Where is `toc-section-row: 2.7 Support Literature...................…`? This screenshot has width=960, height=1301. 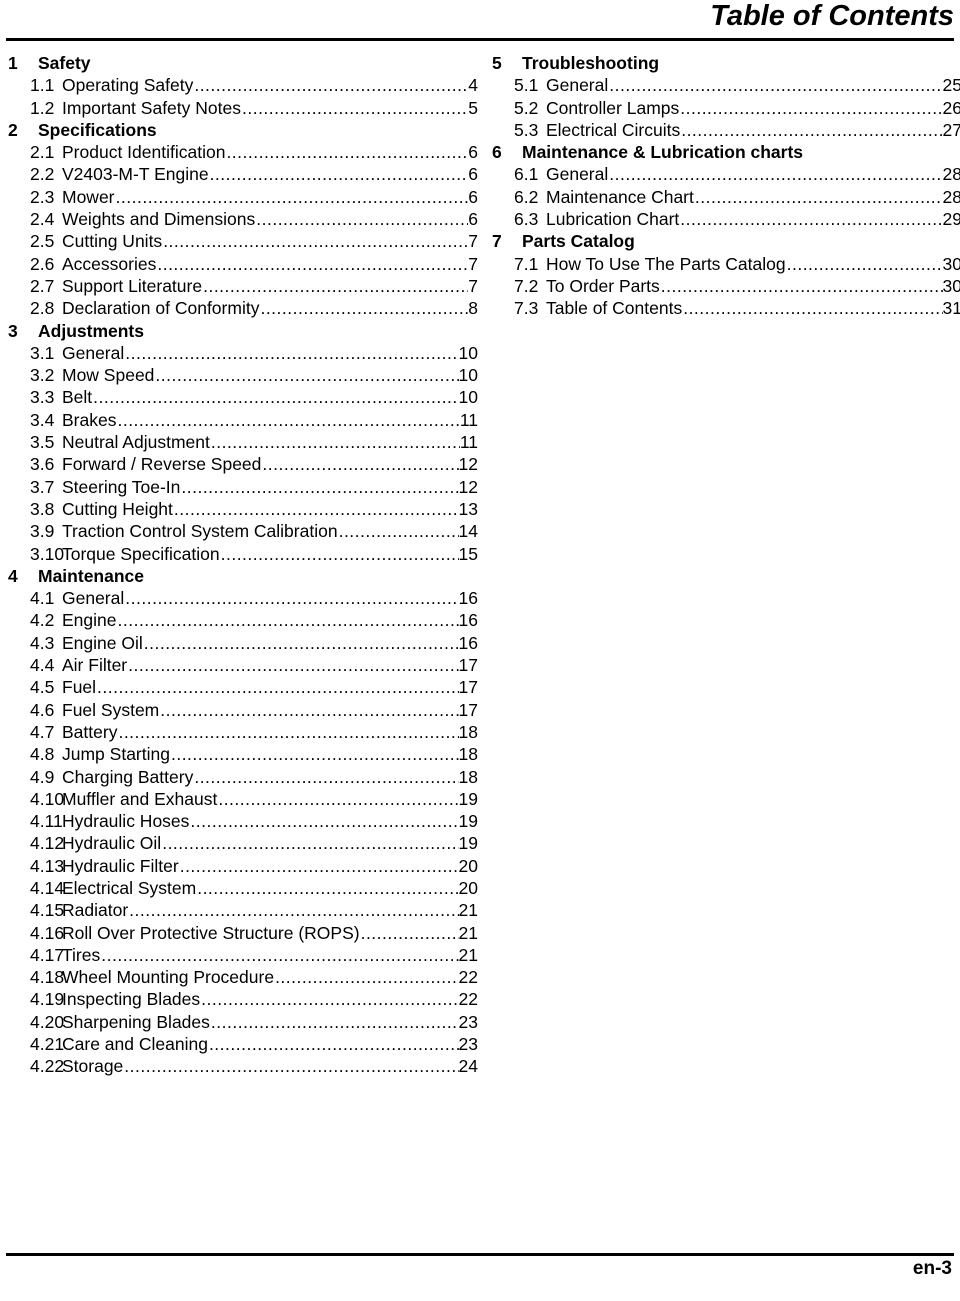 toc-section-row: 2.7 Support Literature...................… is located at coordinates (243, 286).